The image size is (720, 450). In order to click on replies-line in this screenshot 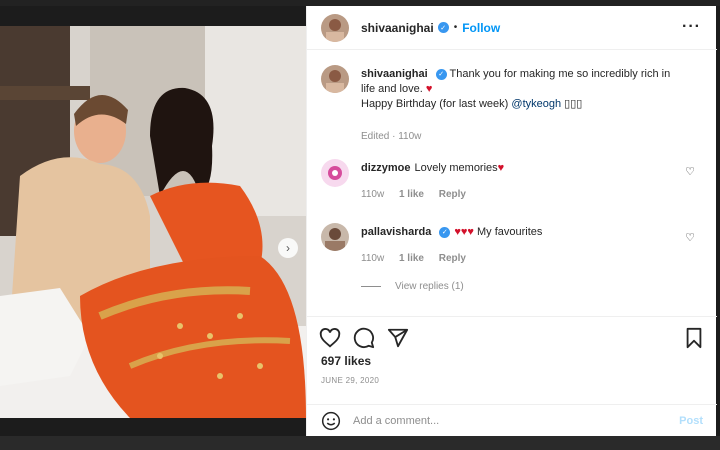, I will do `click(371, 286)`.